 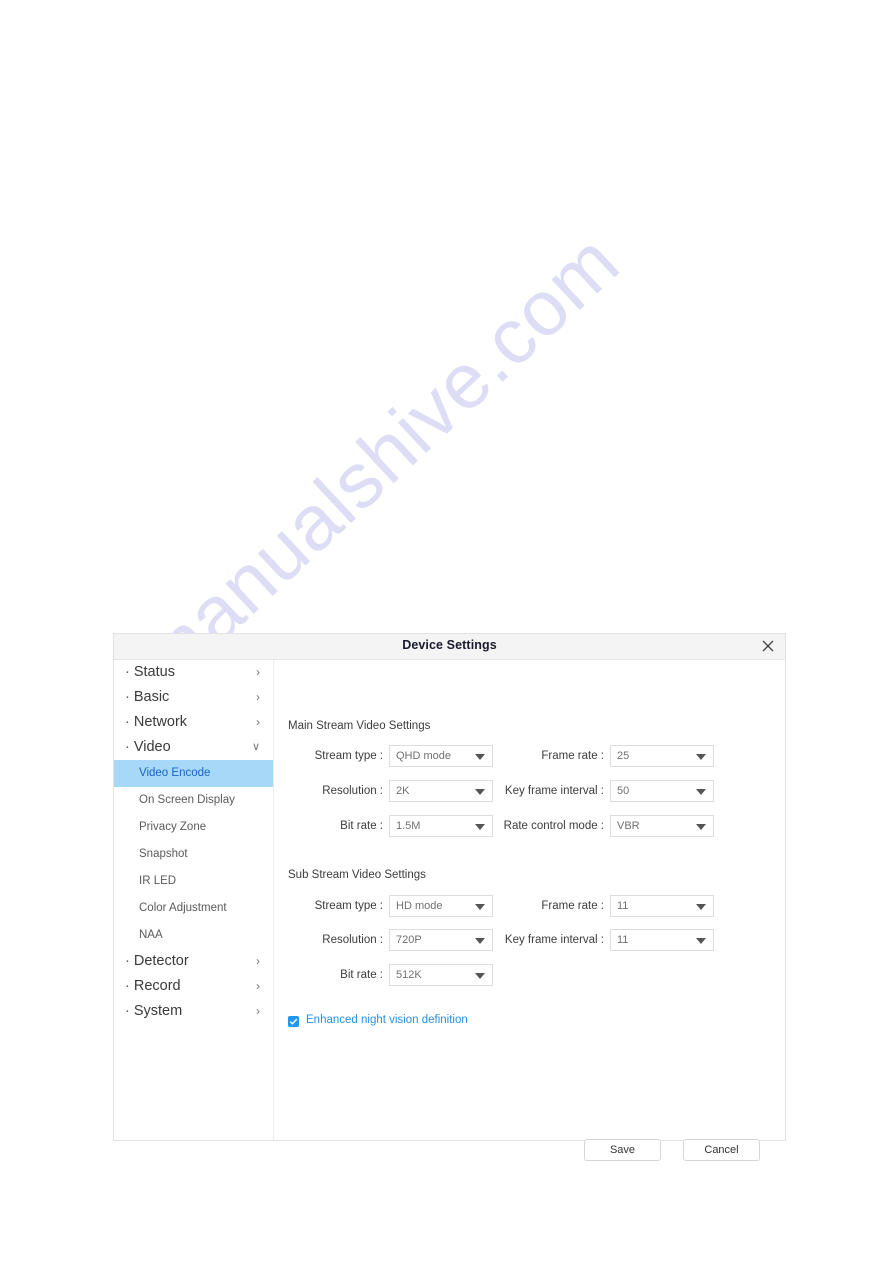 What do you see at coordinates (357, 875) in the screenshot?
I see `sub-stream-heading: Sub Stream Video Settings` at bounding box center [357, 875].